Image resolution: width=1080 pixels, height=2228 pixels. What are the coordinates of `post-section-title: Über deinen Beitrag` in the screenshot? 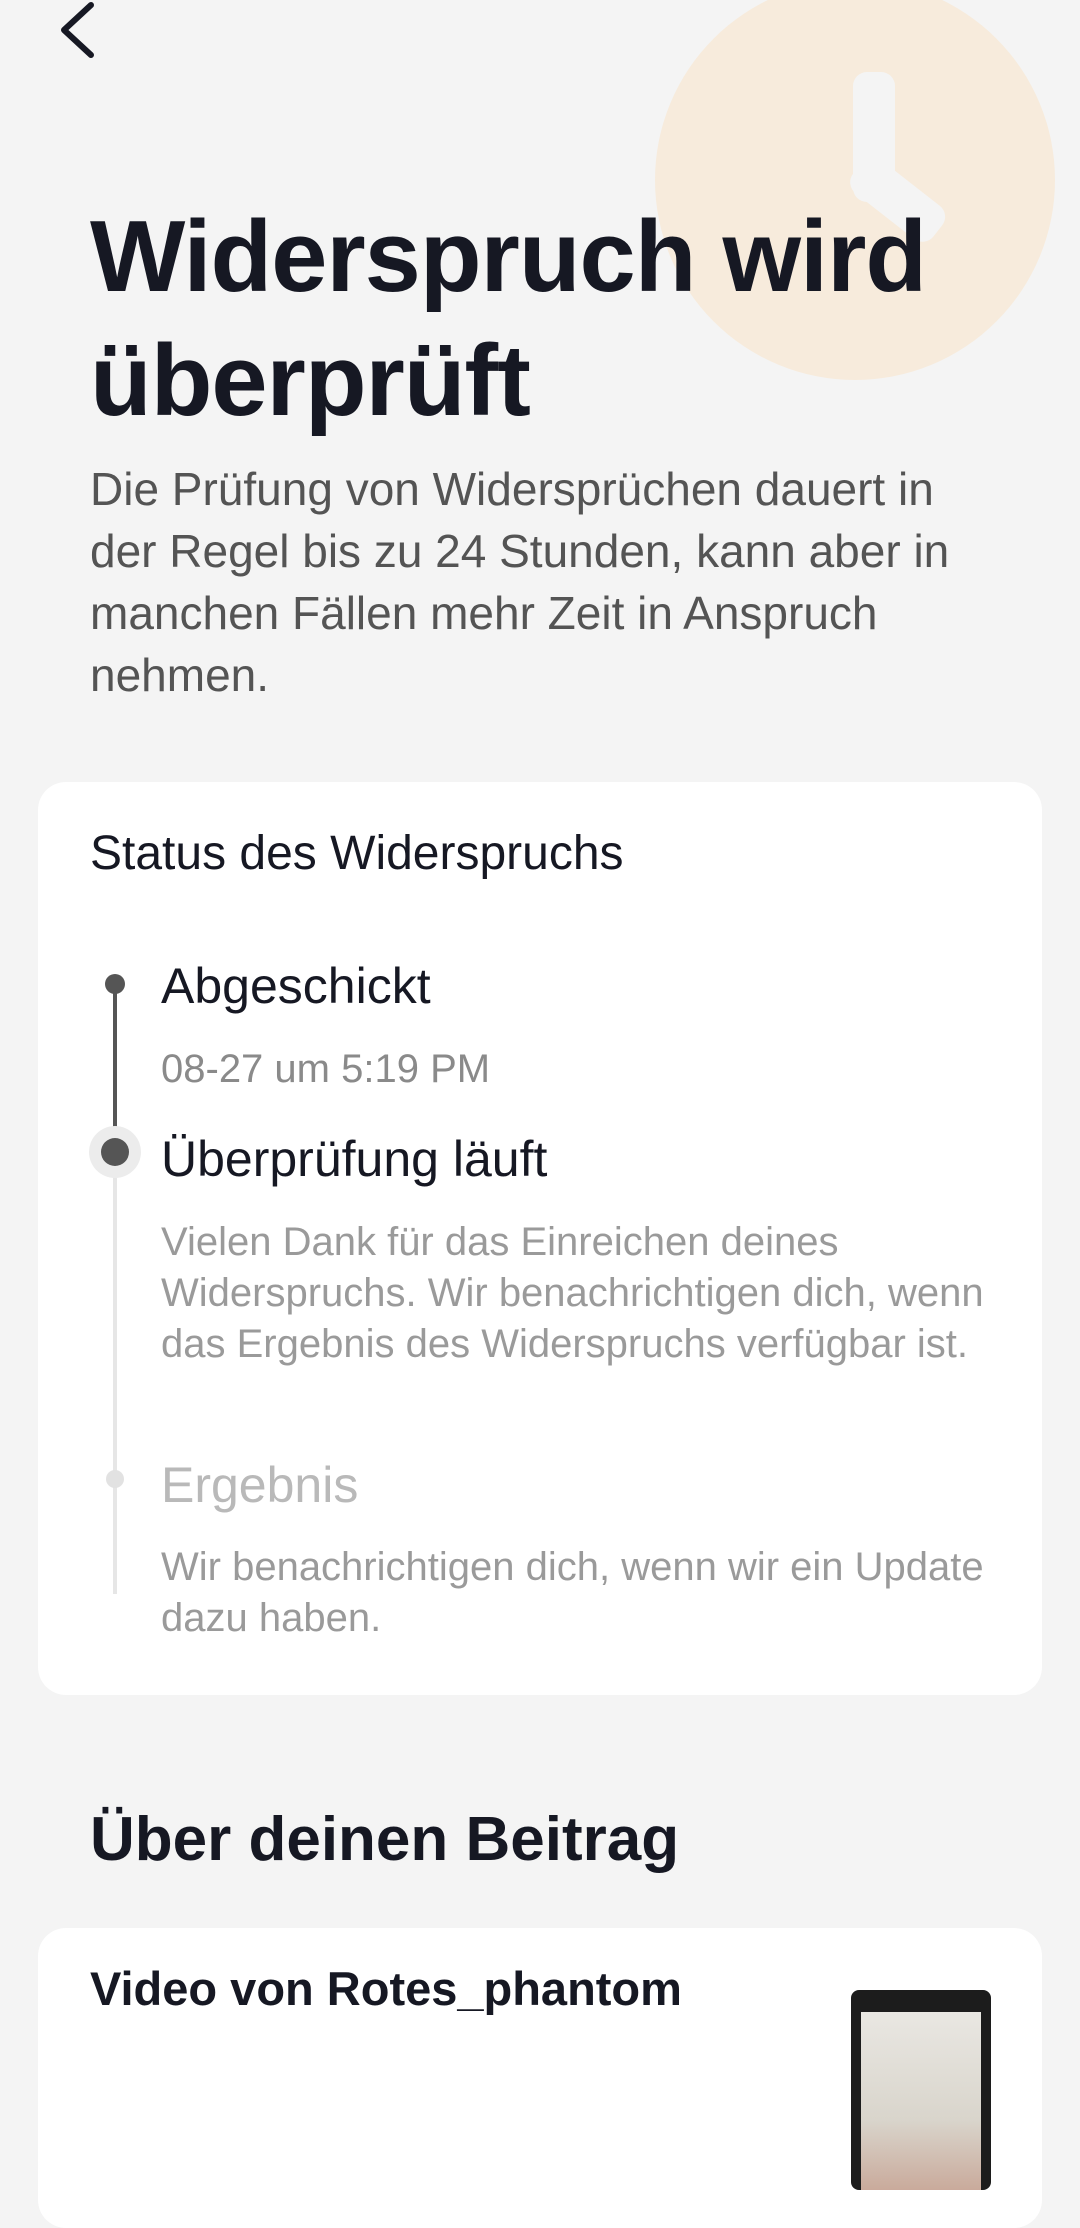 It's located at (385, 1839).